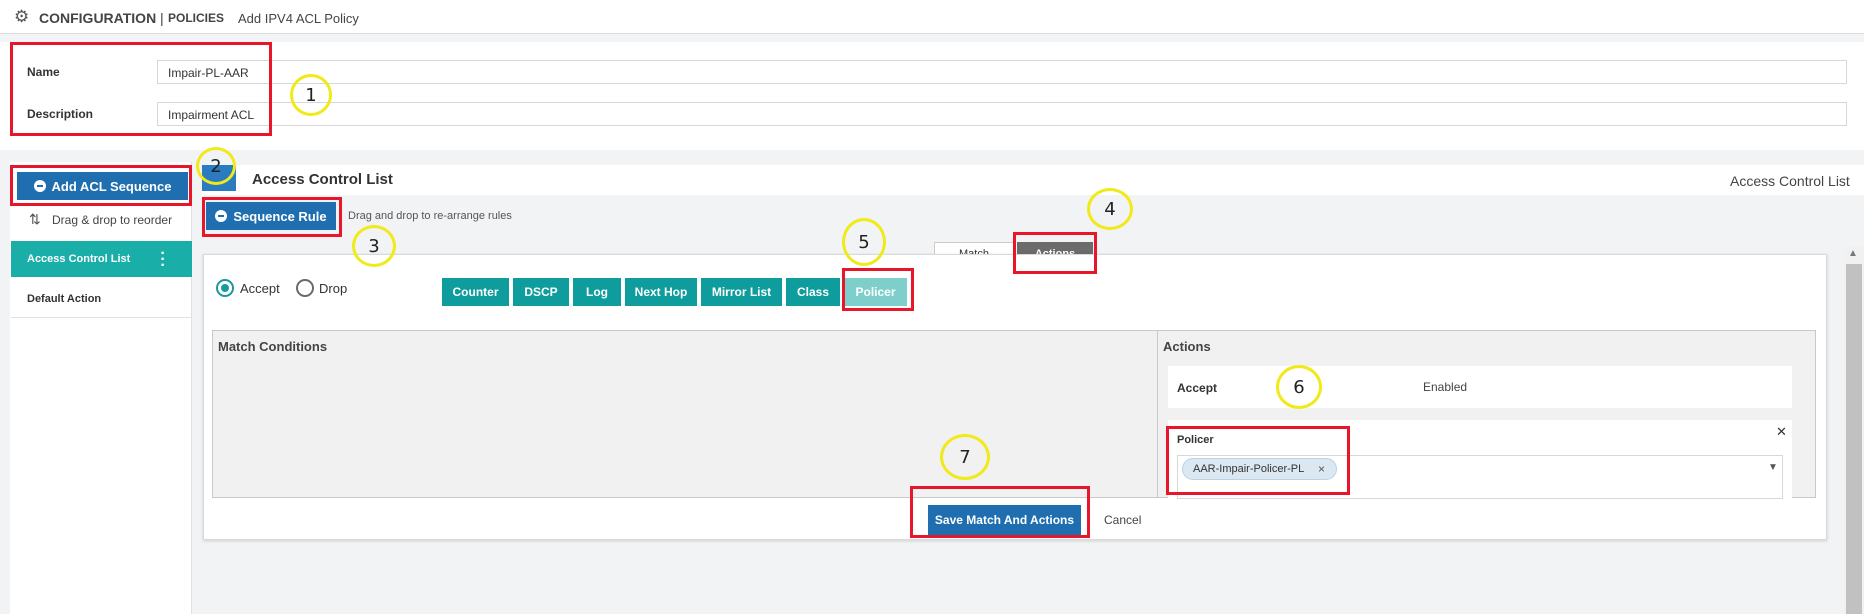 The width and height of the screenshot is (1864, 614). What do you see at coordinates (1853, 253) in the screenshot?
I see `scroll-up-arrow-icon: ▲` at bounding box center [1853, 253].